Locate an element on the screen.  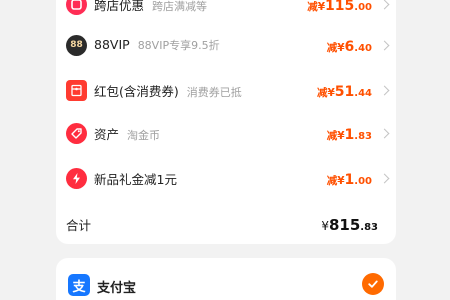
row-88vip: 88 88VIP 88VIP专享9.5折 减¥6.40 is located at coordinates (226, 45).